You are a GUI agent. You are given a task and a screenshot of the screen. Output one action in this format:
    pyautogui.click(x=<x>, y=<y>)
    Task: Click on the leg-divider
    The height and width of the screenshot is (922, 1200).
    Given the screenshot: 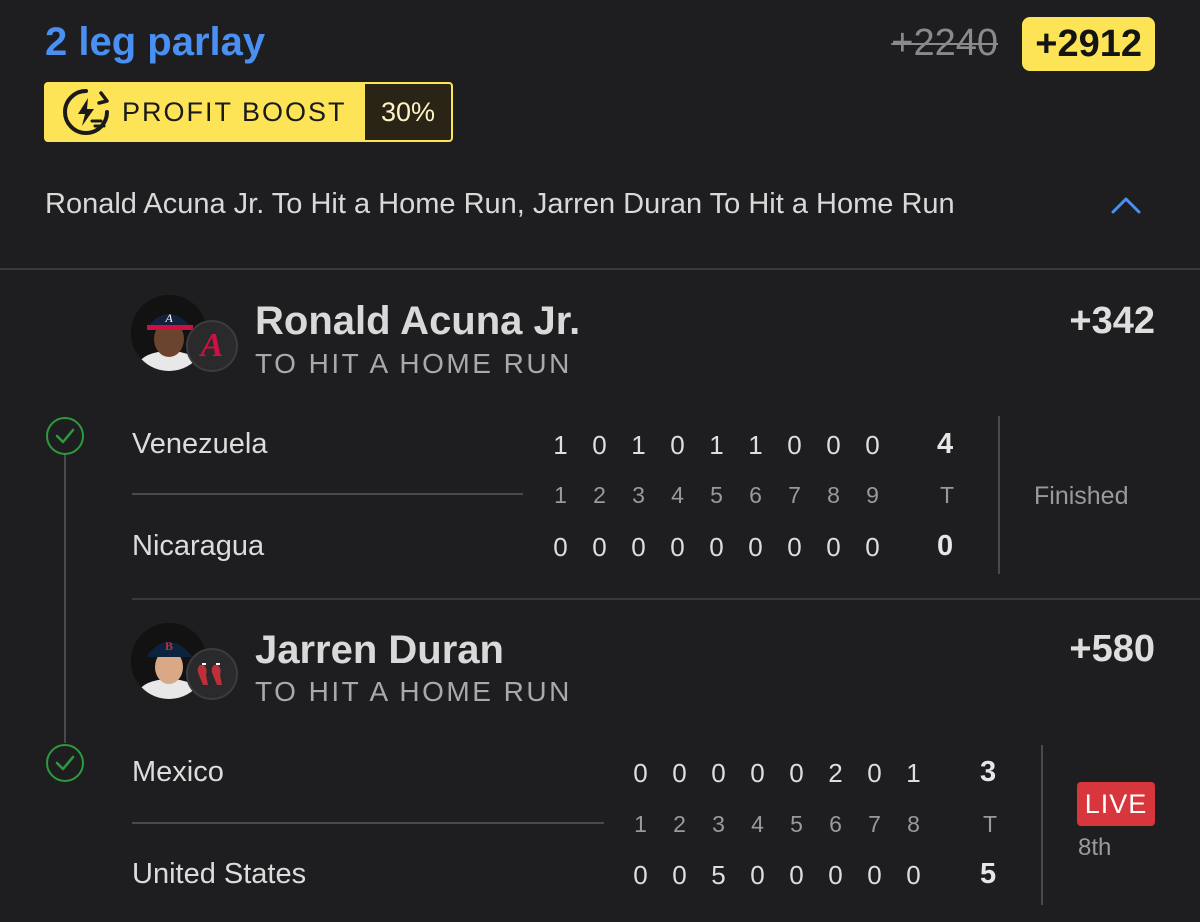 What is the action you would take?
    pyautogui.click(x=666, y=599)
    